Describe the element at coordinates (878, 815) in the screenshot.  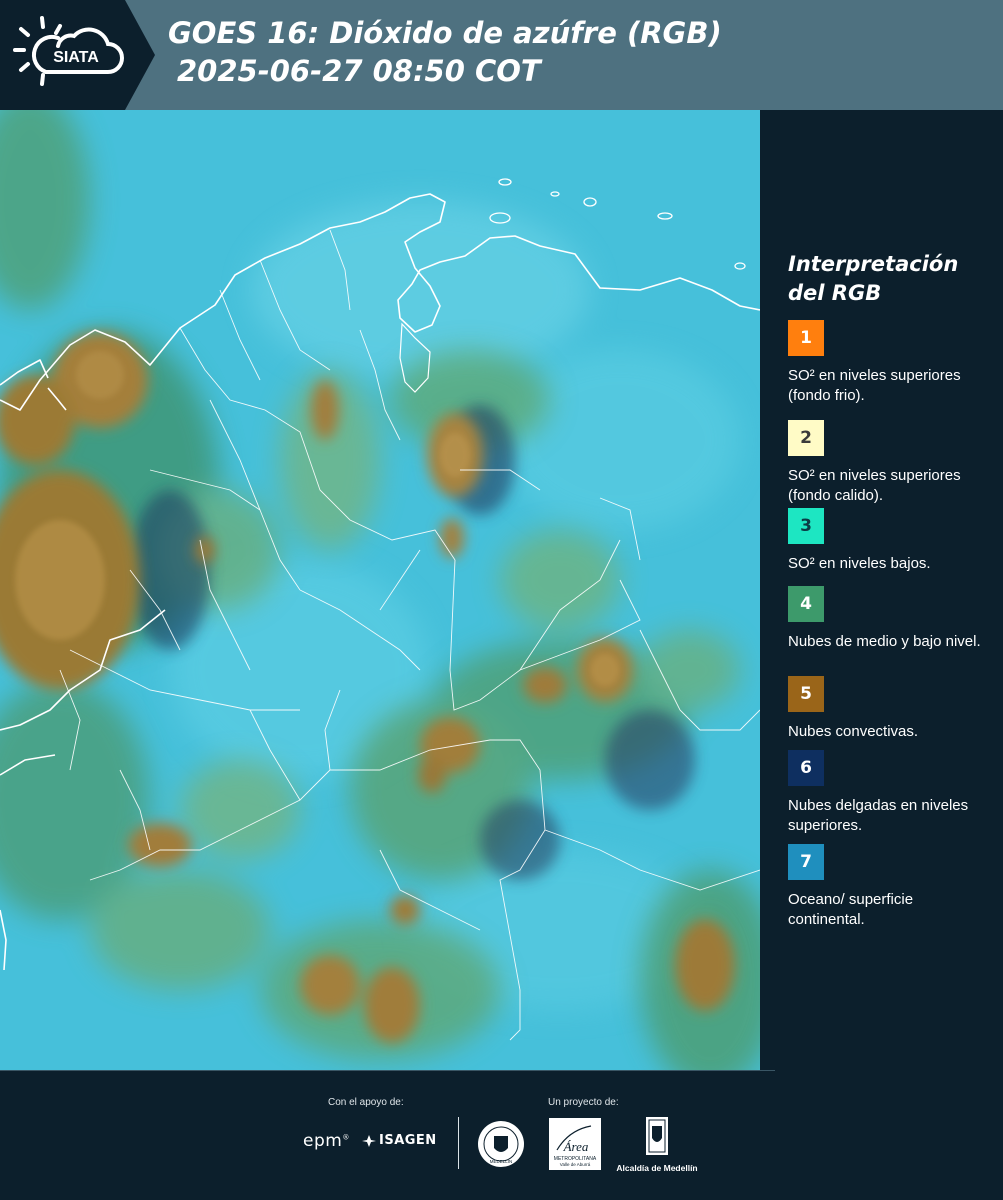
I see `legend-text-6: Nubes delgadas en niveles superiores.` at that location.